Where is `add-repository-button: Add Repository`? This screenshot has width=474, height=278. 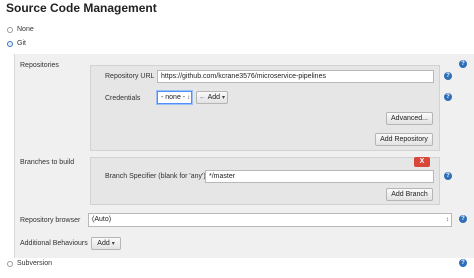 add-repository-button: Add Repository is located at coordinates (404, 139).